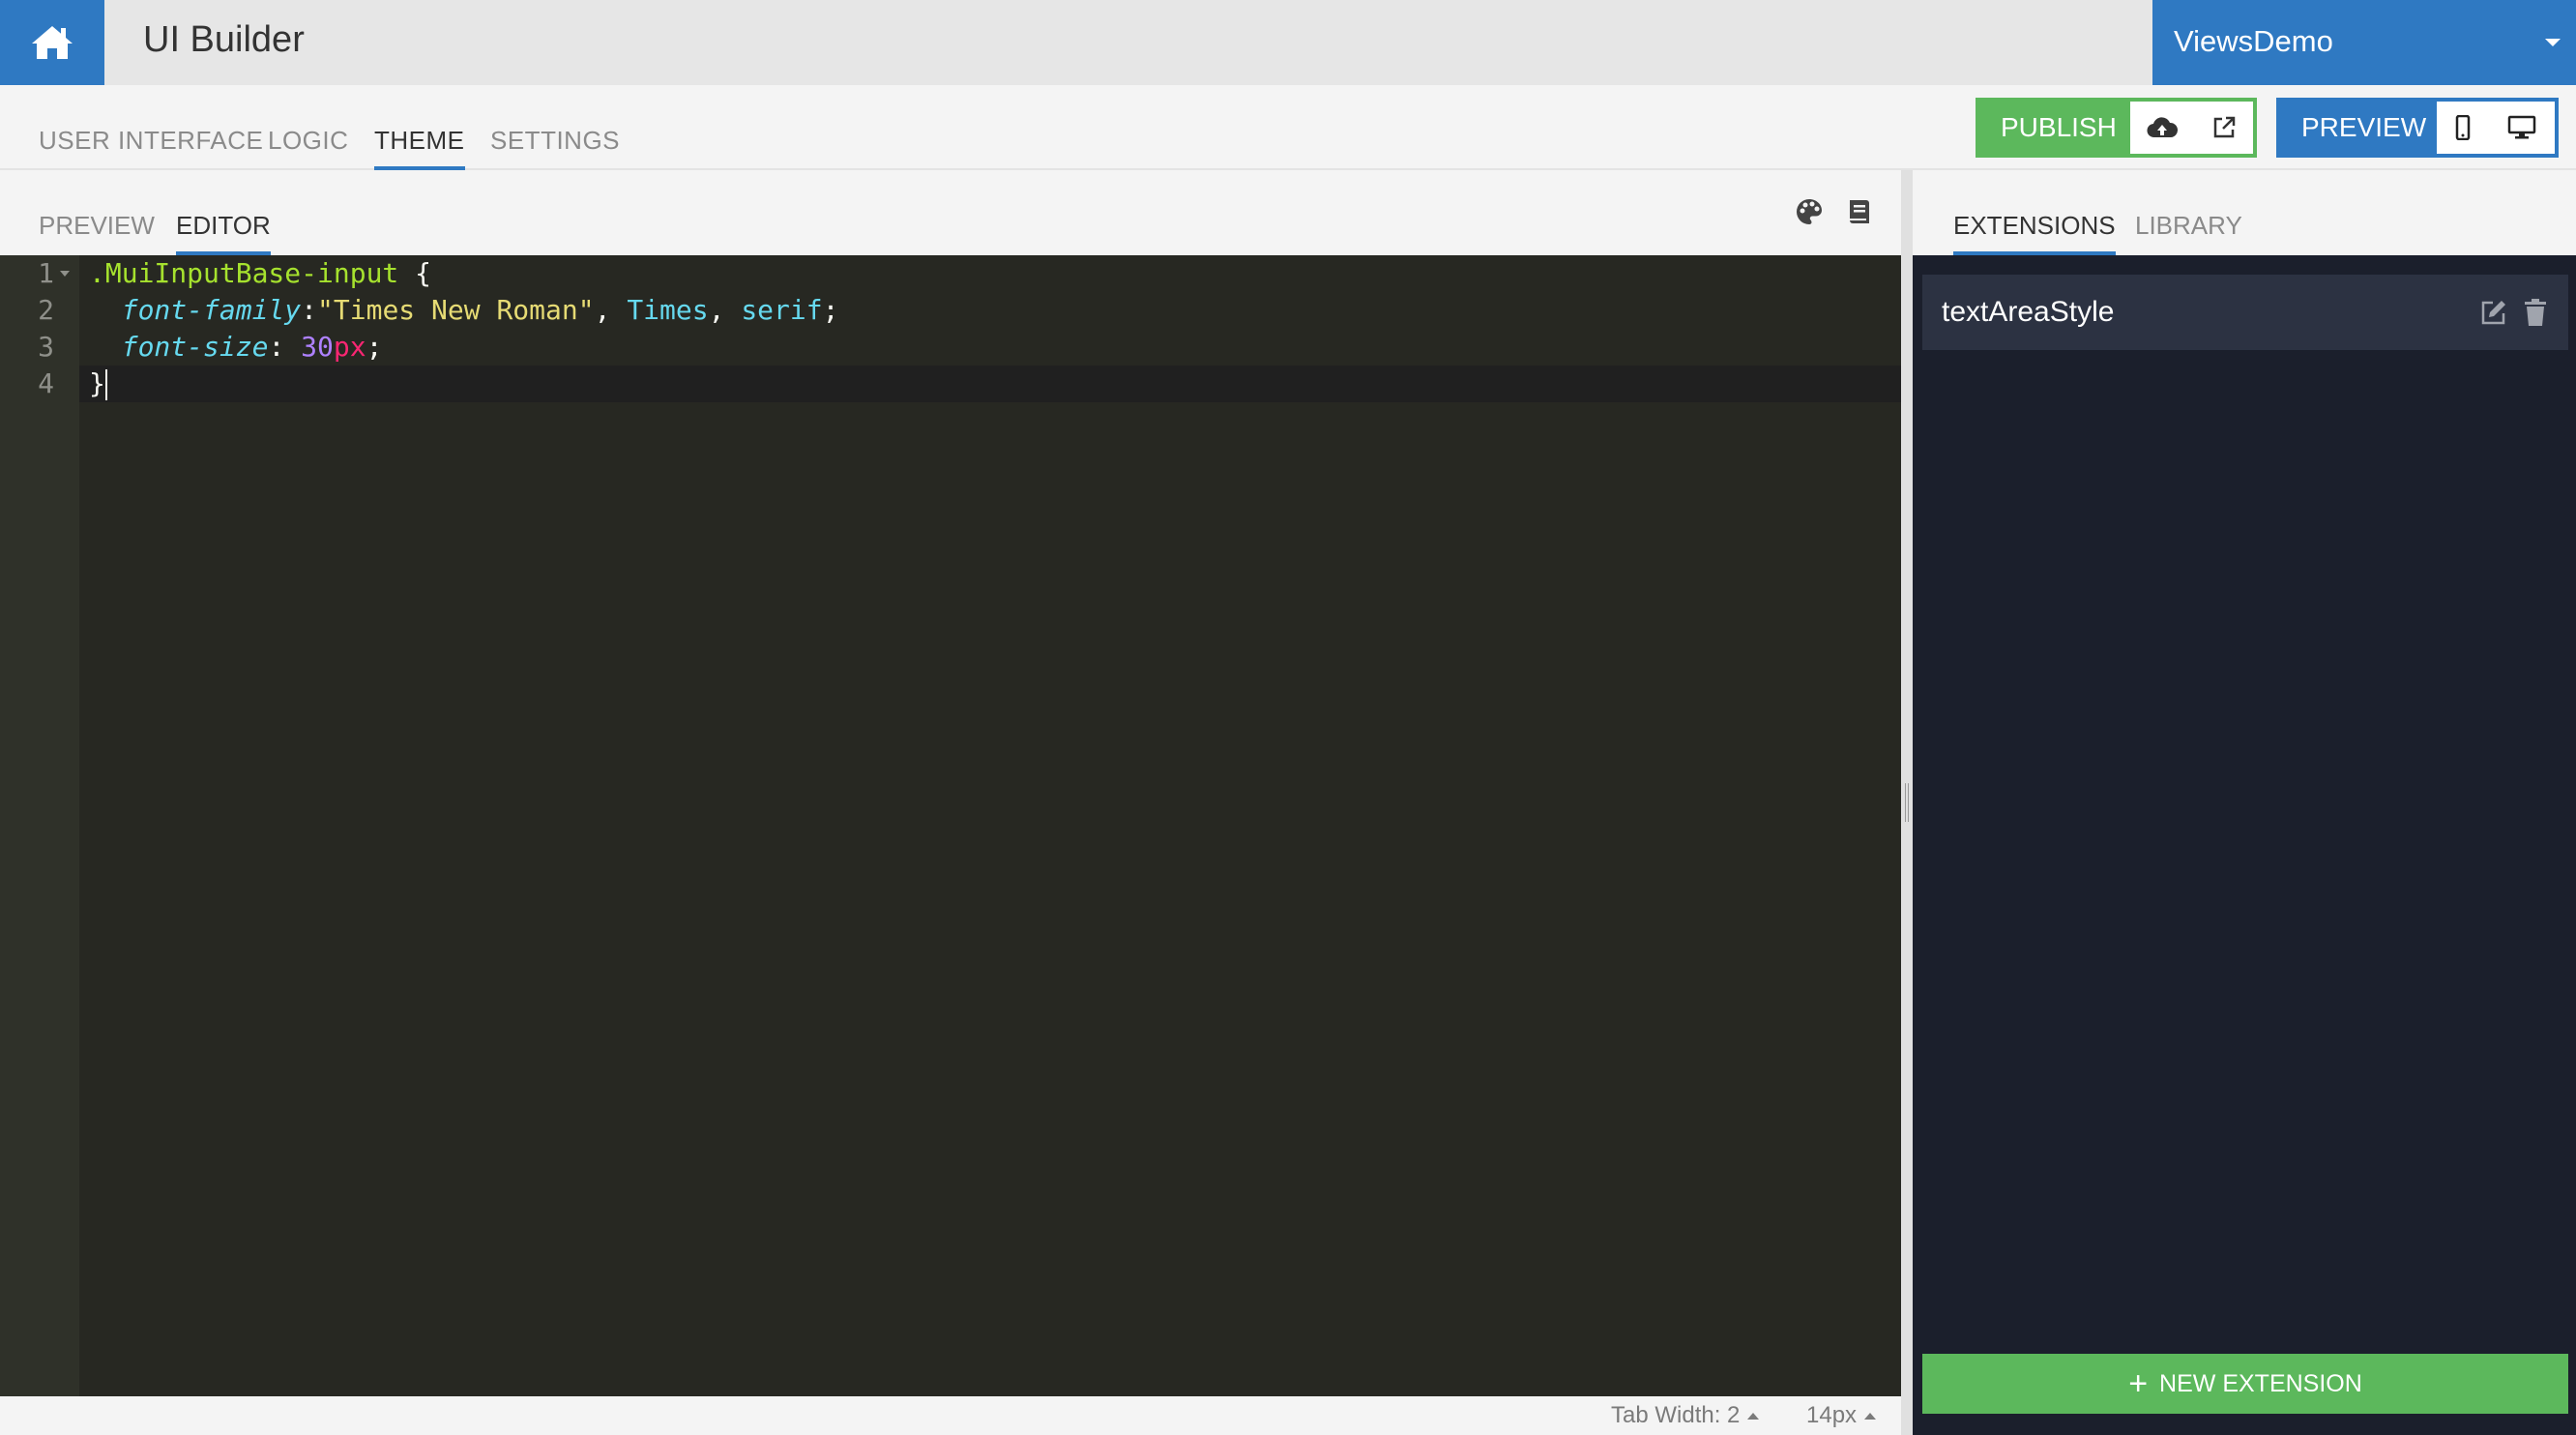 The image size is (2576, 1435). Describe the element at coordinates (46, 383) in the screenshot. I see `line-number: 4` at that location.